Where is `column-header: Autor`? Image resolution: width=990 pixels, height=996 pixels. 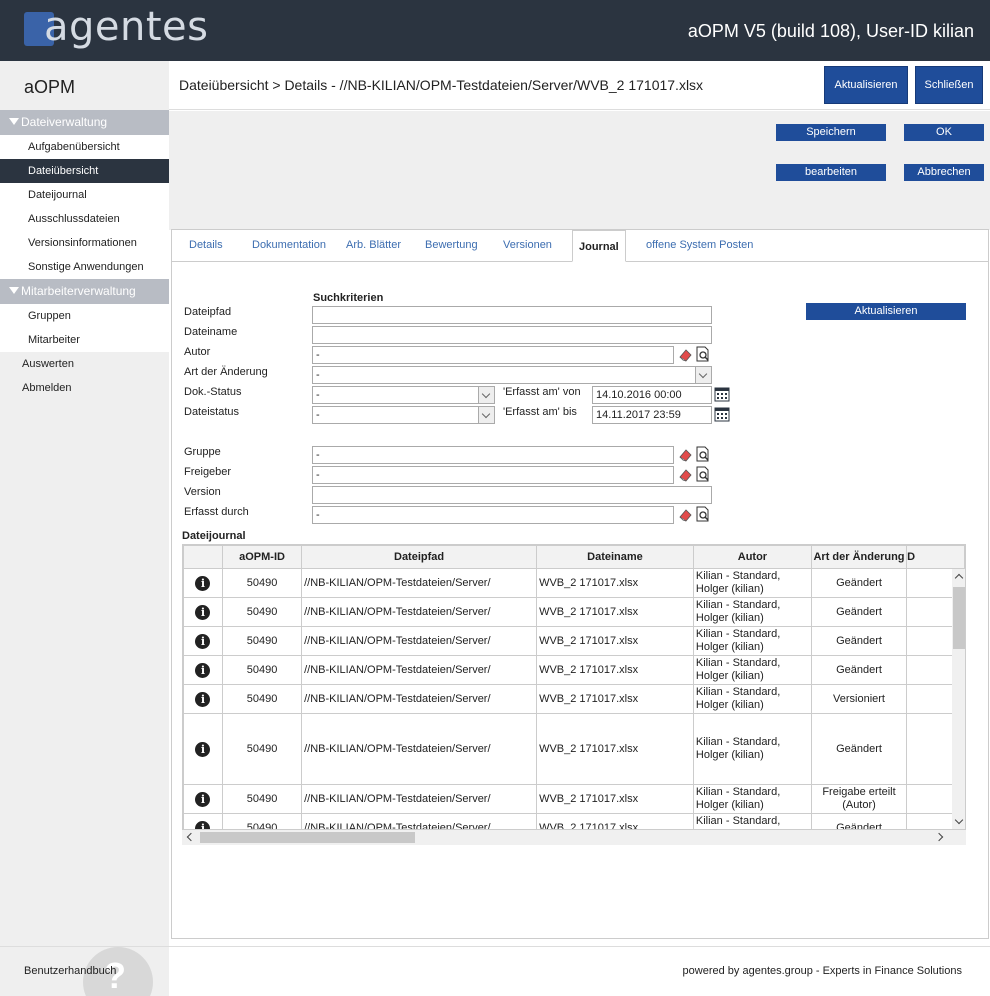
column-header: Autor is located at coordinates (752, 557).